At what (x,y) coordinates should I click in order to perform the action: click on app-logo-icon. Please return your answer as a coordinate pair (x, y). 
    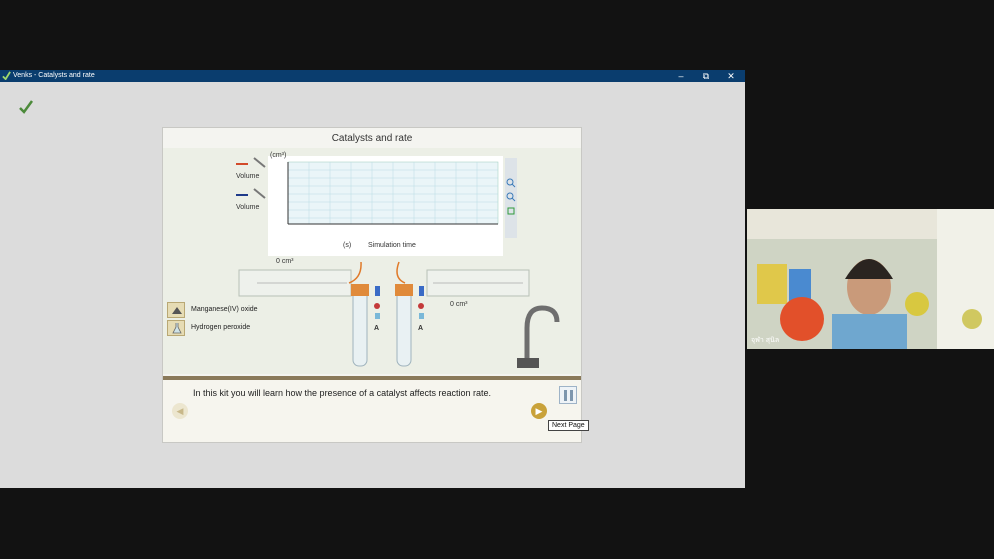
    Looking at the image, I should click on (6, 75).